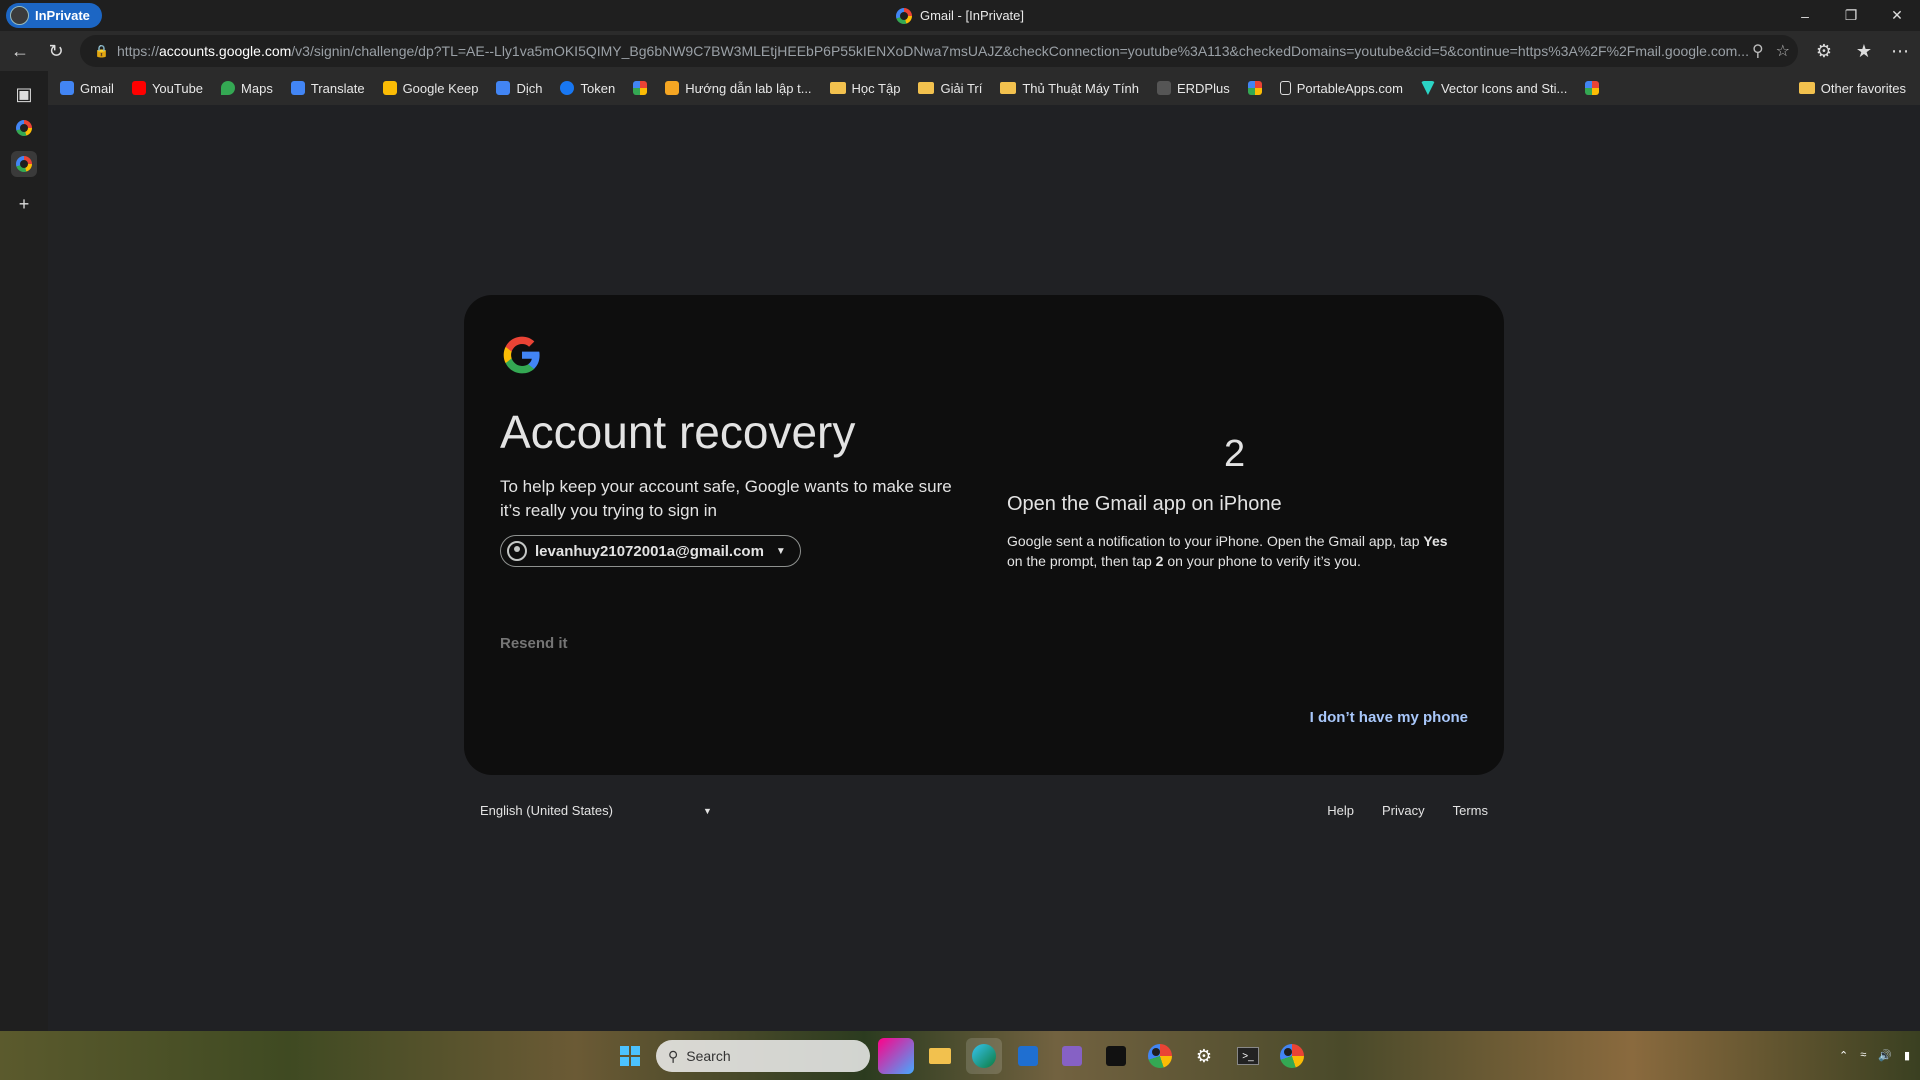  What do you see at coordinates (534, 643) in the screenshot?
I see `resend-link: Resend it` at bounding box center [534, 643].